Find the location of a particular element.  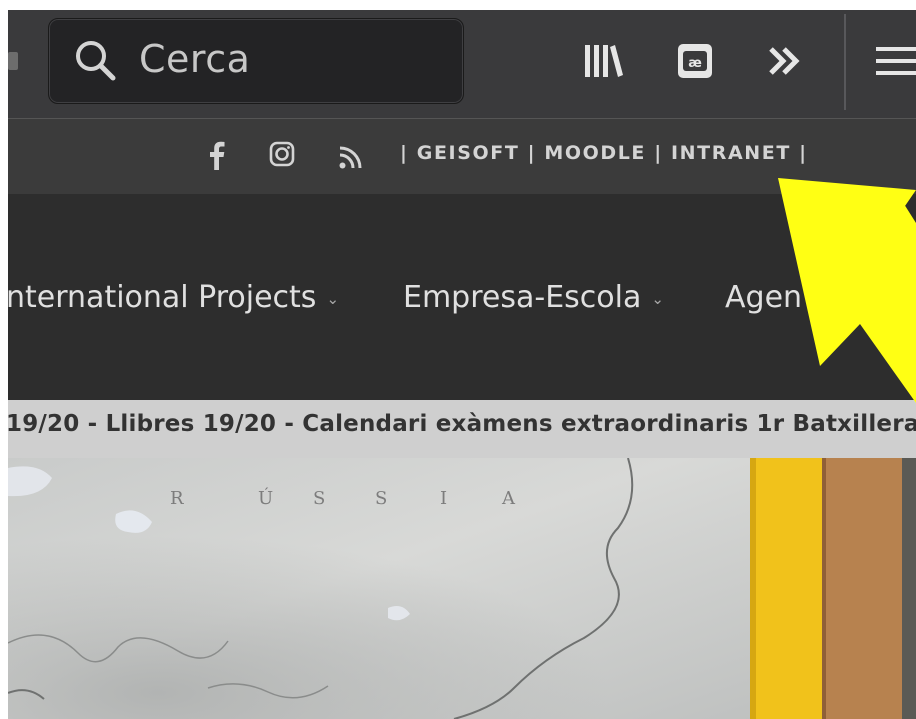

highlight-arrow-icon is located at coordinates (847, 291).